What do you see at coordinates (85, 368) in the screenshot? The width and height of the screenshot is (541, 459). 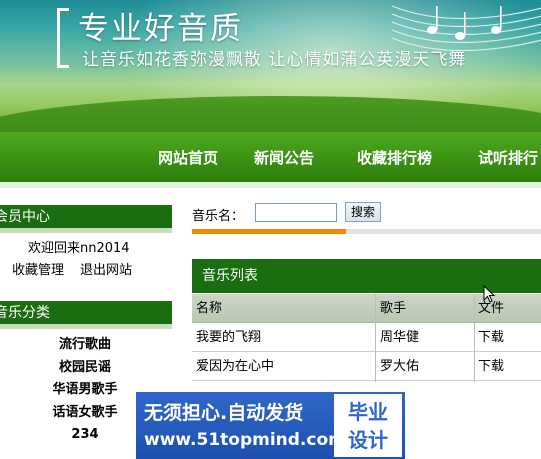 I see `category-item: 校园民谣` at bounding box center [85, 368].